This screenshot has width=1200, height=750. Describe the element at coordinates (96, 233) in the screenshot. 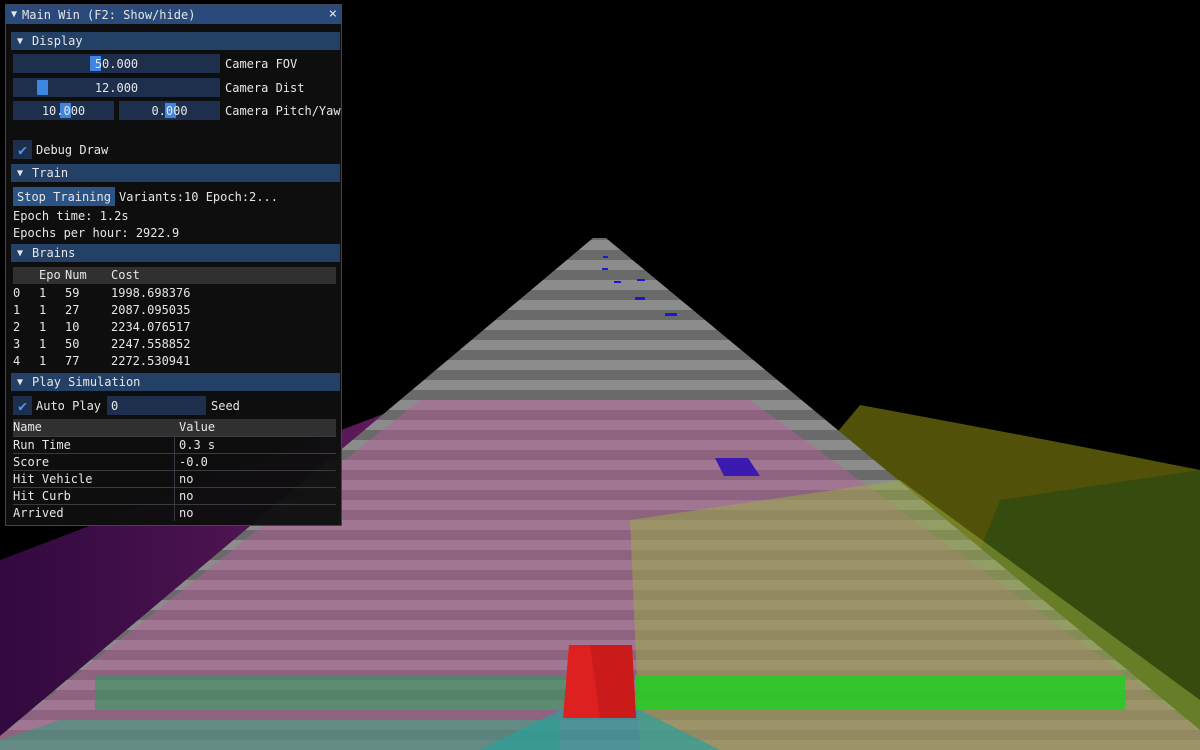

I see `epochs-per-hour: Epochs per hour: 2922.9` at that location.